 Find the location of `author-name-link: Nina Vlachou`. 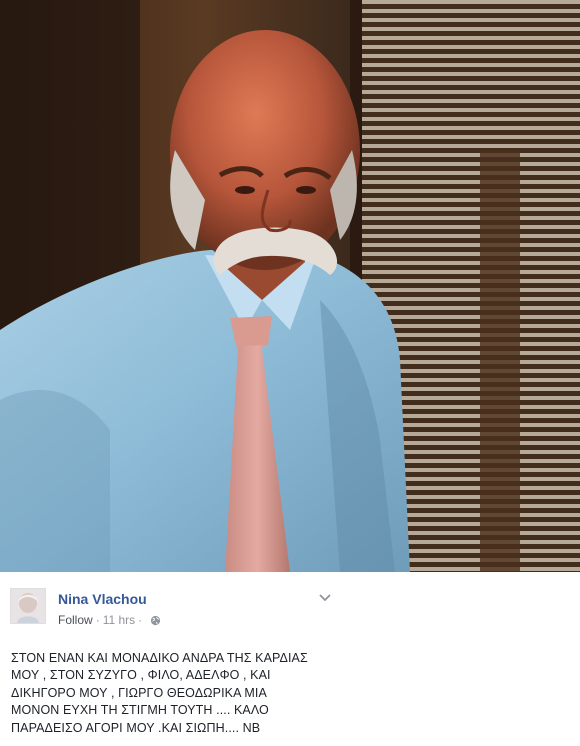

author-name-link: Nina Vlachou is located at coordinates (102, 599).